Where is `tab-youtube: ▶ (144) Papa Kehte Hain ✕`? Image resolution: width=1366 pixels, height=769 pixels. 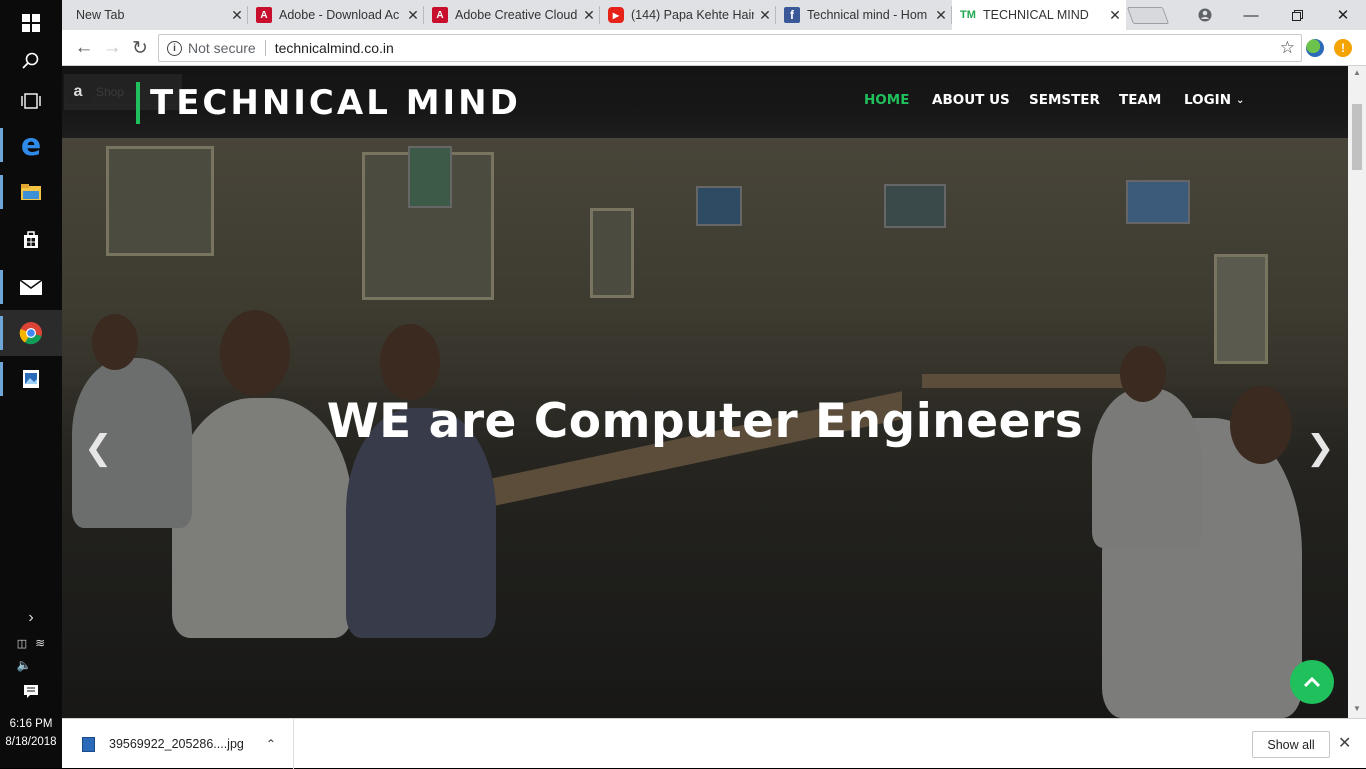 tab-youtube: ▶ (144) Papa Kehte Hain ✕ is located at coordinates (688, 15).